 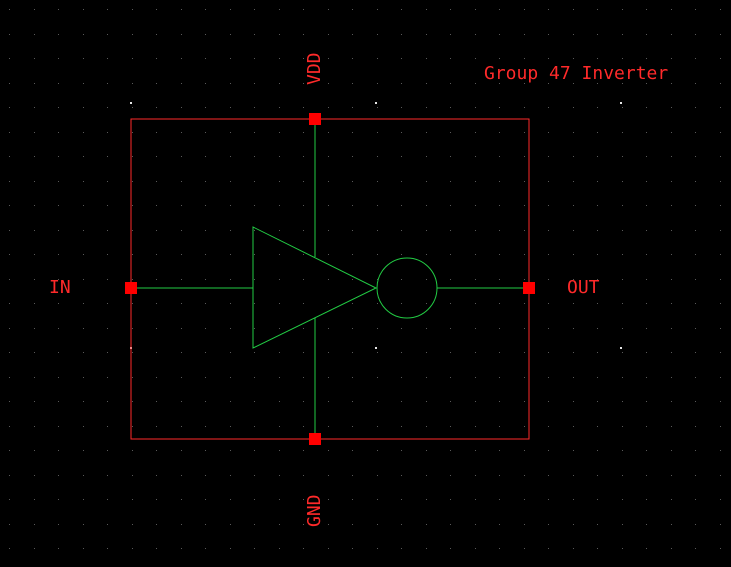 I want to click on pin-vdd-marker, so click(x=315, y=119).